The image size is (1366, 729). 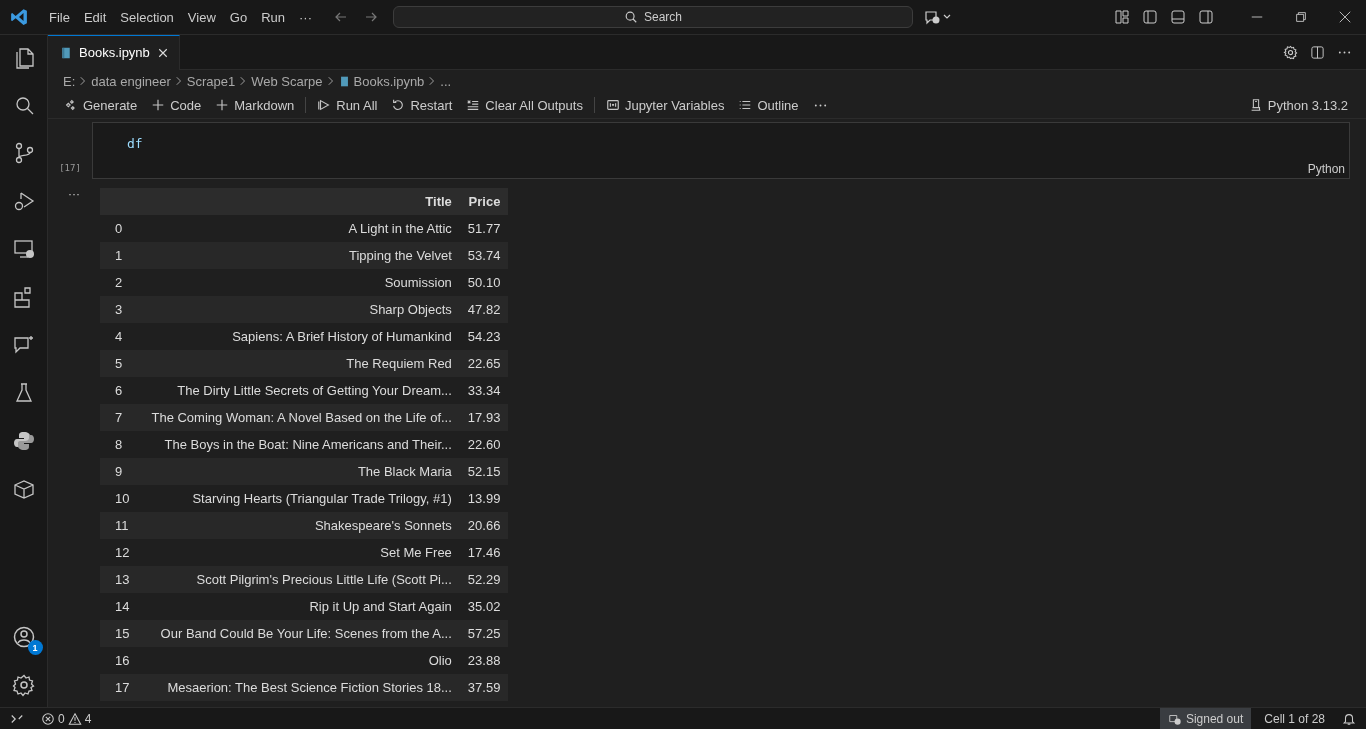 What do you see at coordinates (71, 105) in the screenshot?
I see `generate-icon` at bounding box center [71, 105].